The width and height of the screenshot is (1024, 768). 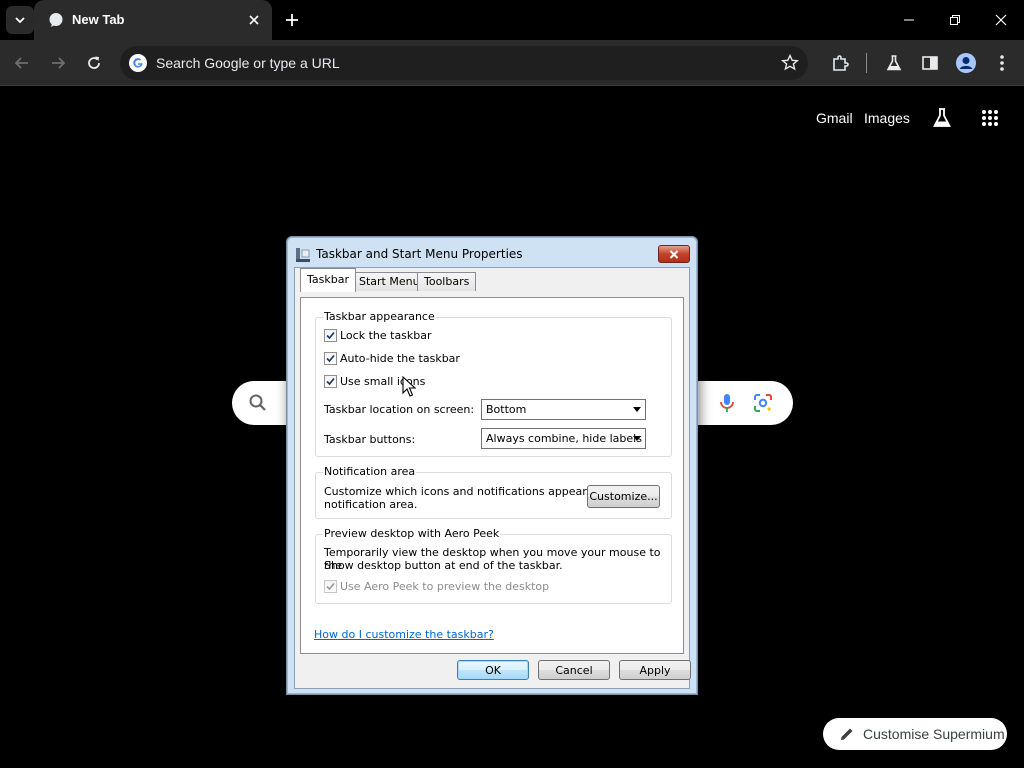 I want to click on apps-grid-icon, so click(x=990, y=118).